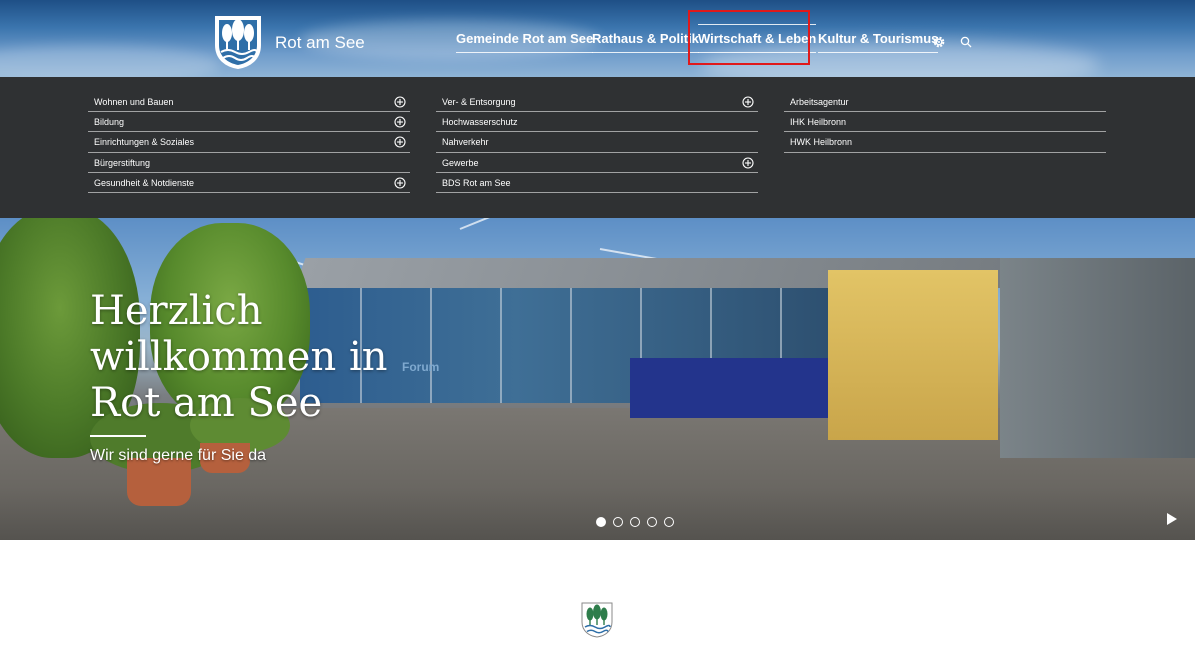 Image resolution: width=1200 pixels, height=657 pixels. Describe the element at coordinates (525, 42) in the screenshot. I see `nav-gemeinde: Gemeinde Rot am See` at that location.